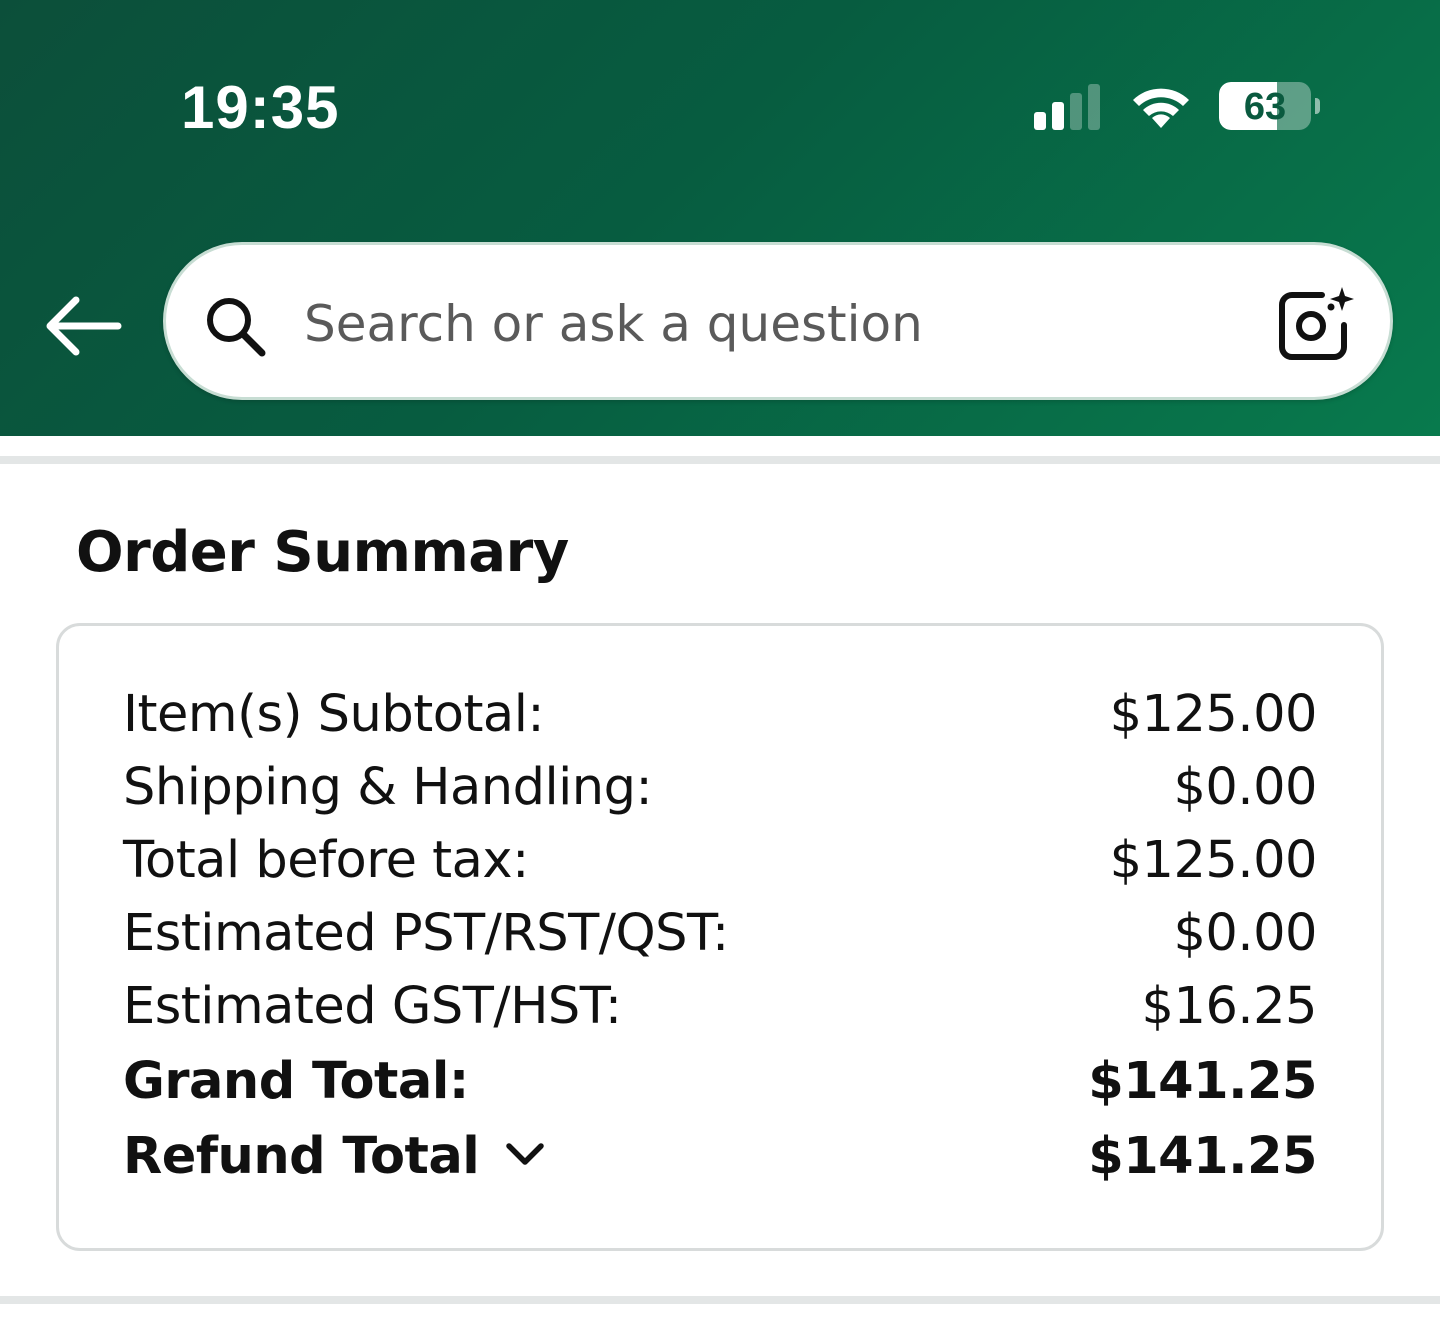 The height and width of the screenshot is (1322, 1440). I want to click on search-icon, so click(236, 327).